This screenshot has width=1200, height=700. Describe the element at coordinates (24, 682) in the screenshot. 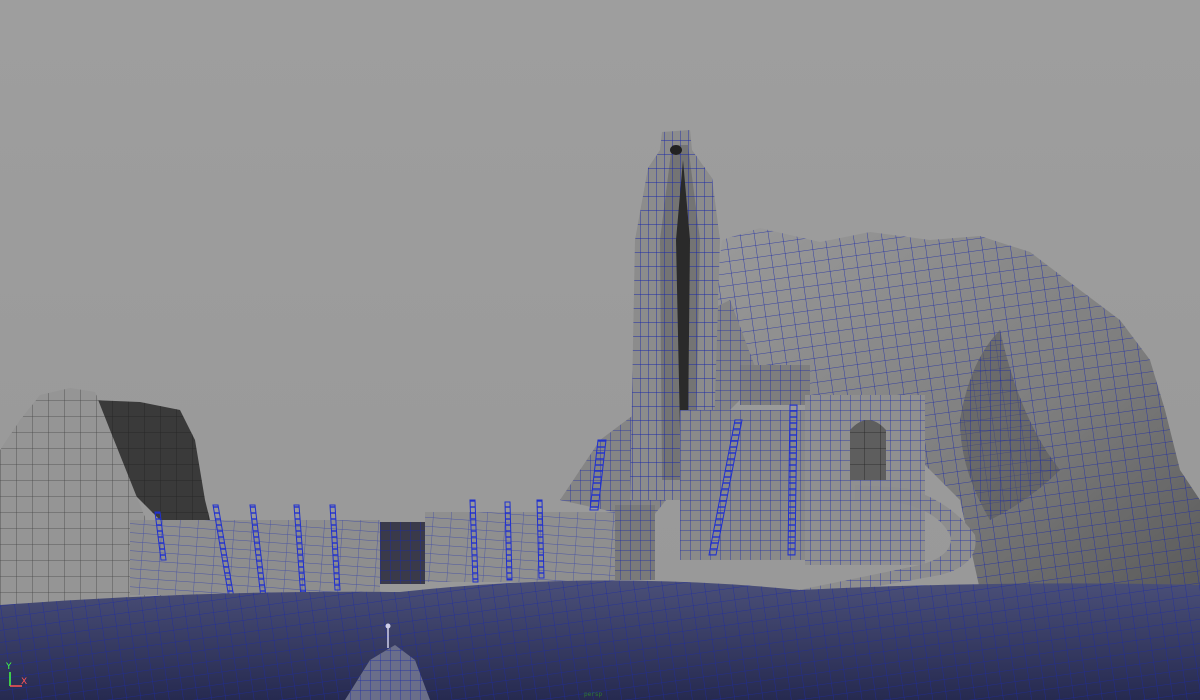

I see `axis-x-label: X` at that location.